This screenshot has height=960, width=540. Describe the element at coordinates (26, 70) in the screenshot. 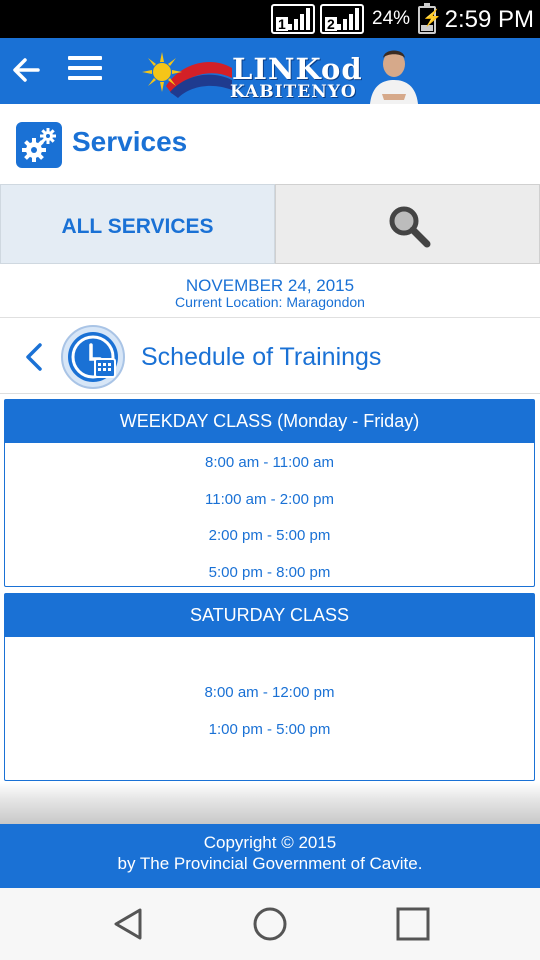

I see `arrow-left-icon` at that location.